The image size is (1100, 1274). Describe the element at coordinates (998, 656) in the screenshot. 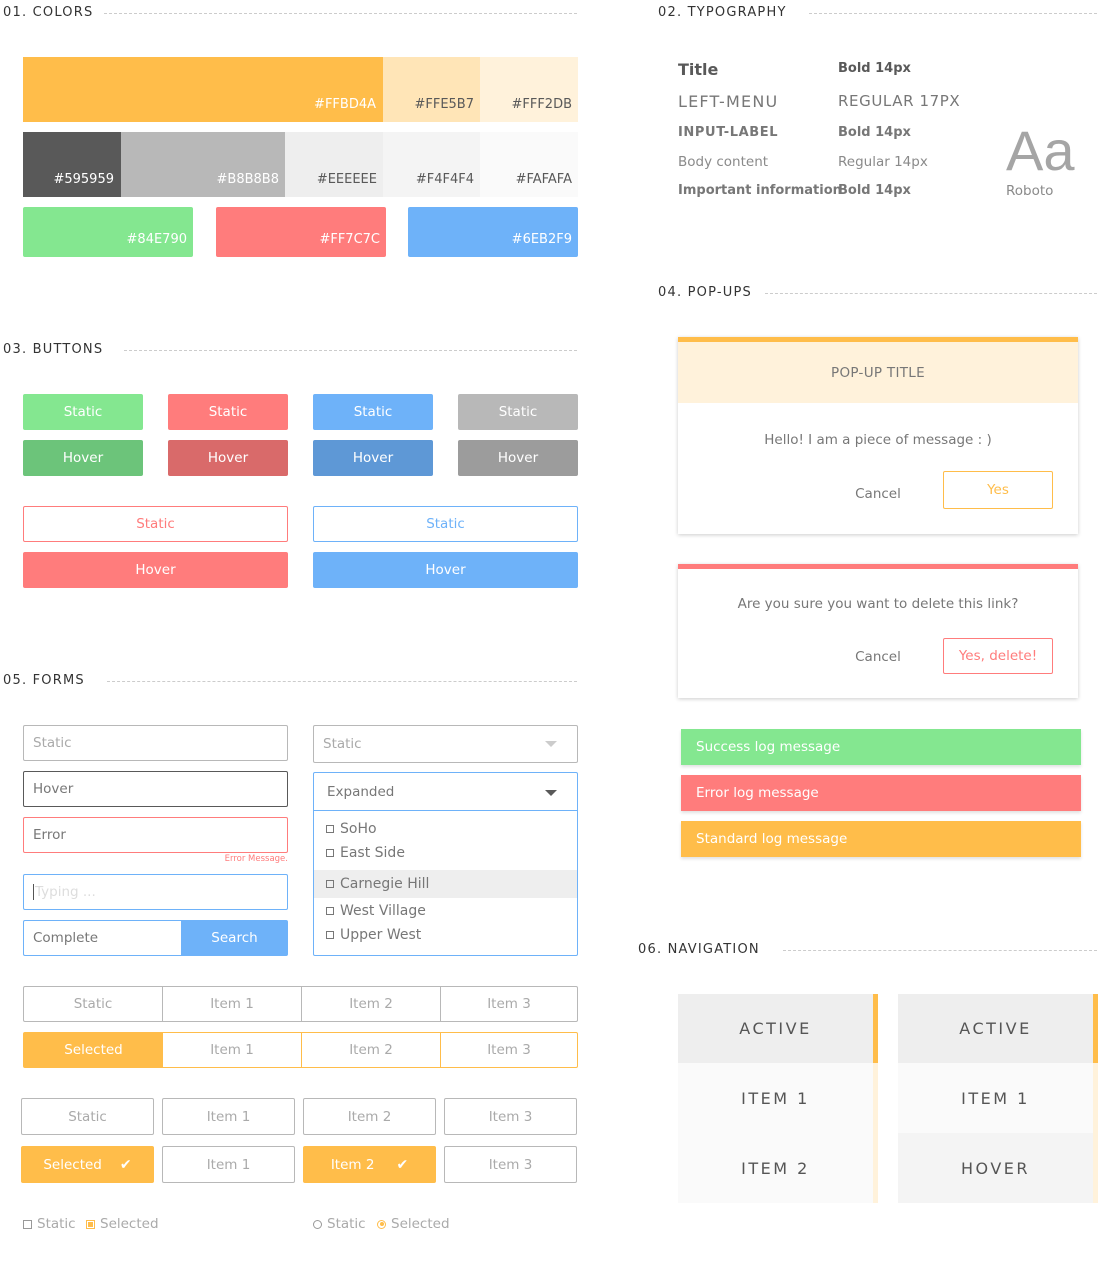

I see `confirm-delete-button: Yes, delete!` at that location.